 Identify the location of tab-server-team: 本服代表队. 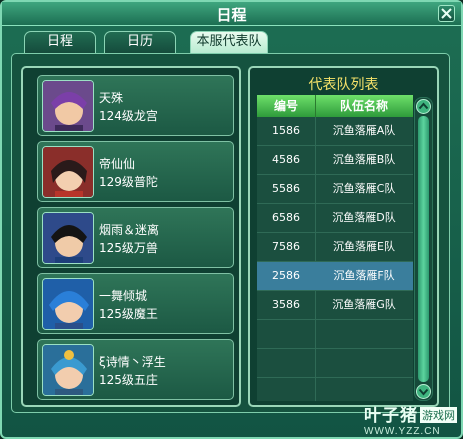
(229, 42).